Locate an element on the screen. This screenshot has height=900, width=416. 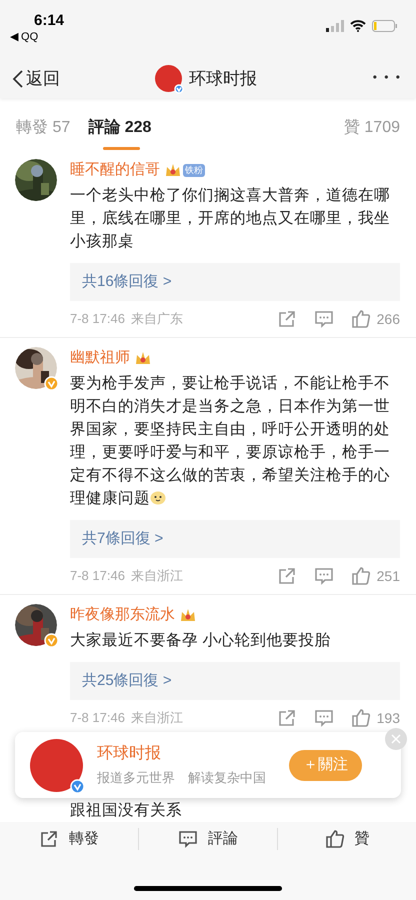
tab: 贊 1709 is located at coordinates (372, 133).